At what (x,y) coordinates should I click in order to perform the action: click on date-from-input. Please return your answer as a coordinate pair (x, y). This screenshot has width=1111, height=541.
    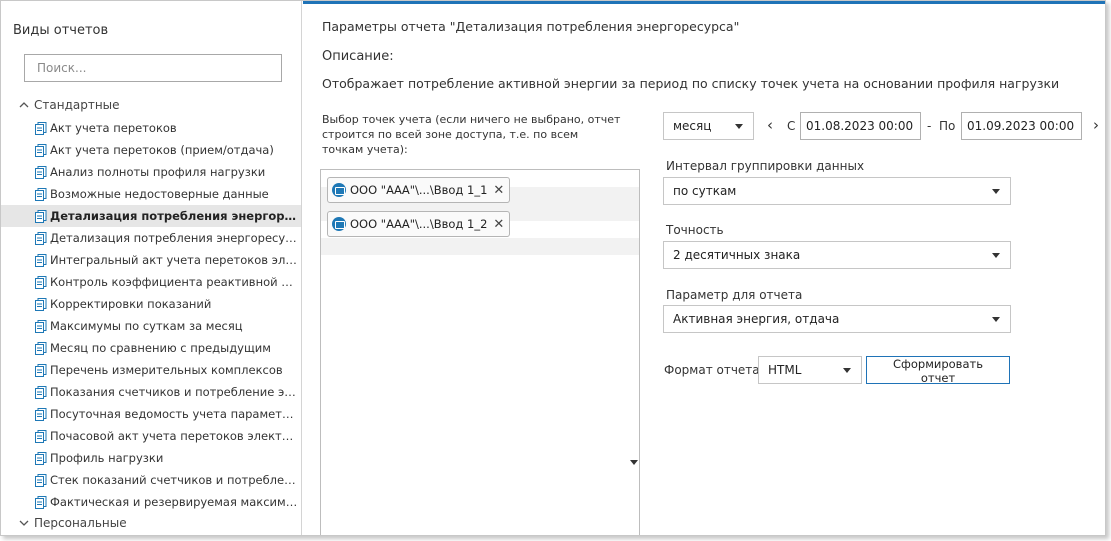
    Looking at the image, I should click on (860, 126).